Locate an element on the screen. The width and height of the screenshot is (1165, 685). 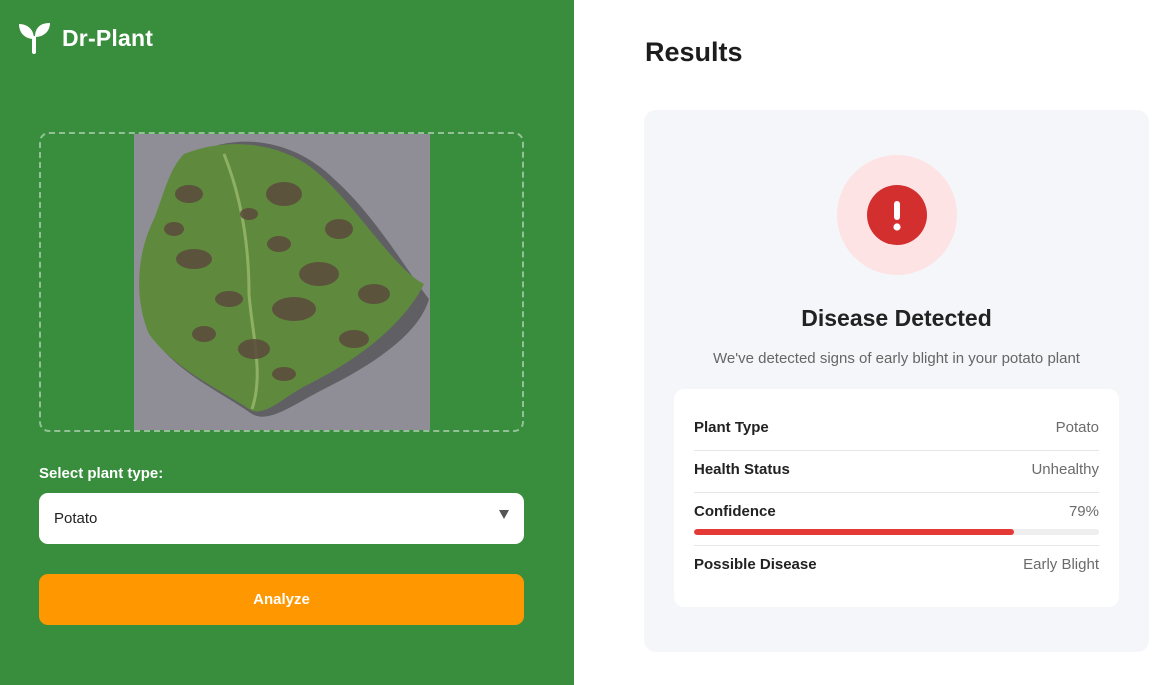
detail-value: 79% is located at coordinates (1083, 511).